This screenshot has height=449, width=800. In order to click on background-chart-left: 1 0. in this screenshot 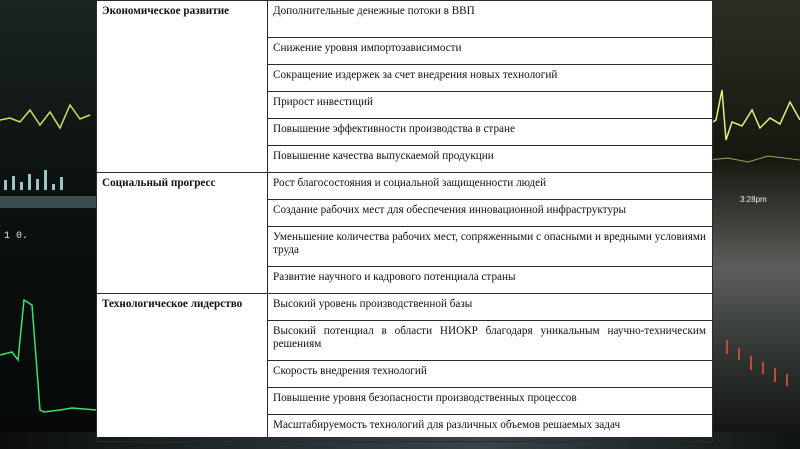, I will do `click(48, 258)`.